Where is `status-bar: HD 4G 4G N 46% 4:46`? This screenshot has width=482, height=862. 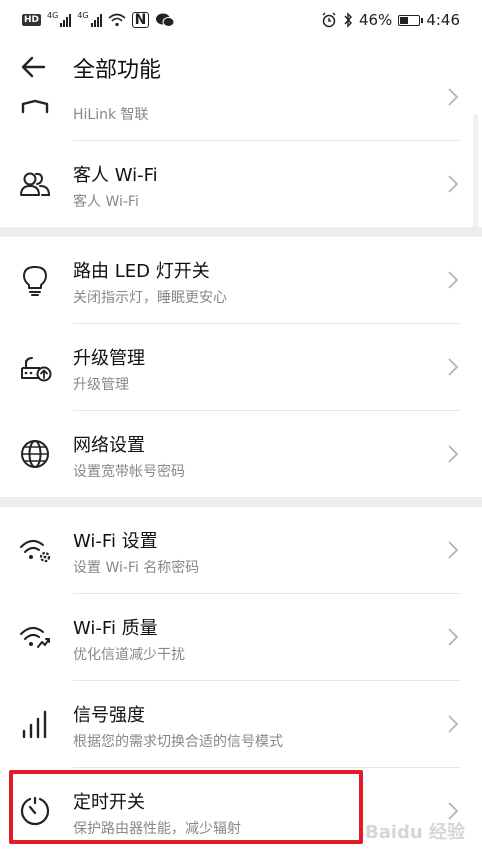
status-bar: HD 4G 4G N 46% 4:46 is located at coordinates (241, 20).